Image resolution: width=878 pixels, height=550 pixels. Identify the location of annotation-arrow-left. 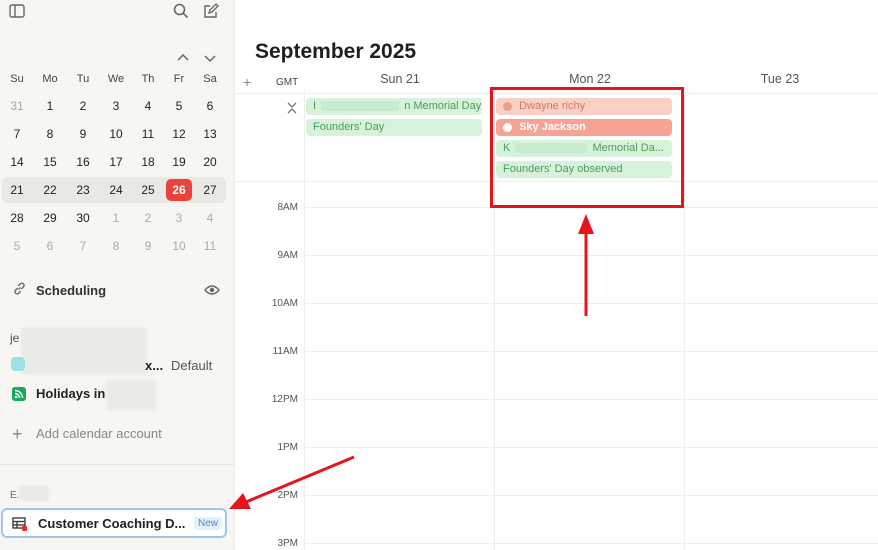
(300, 479).